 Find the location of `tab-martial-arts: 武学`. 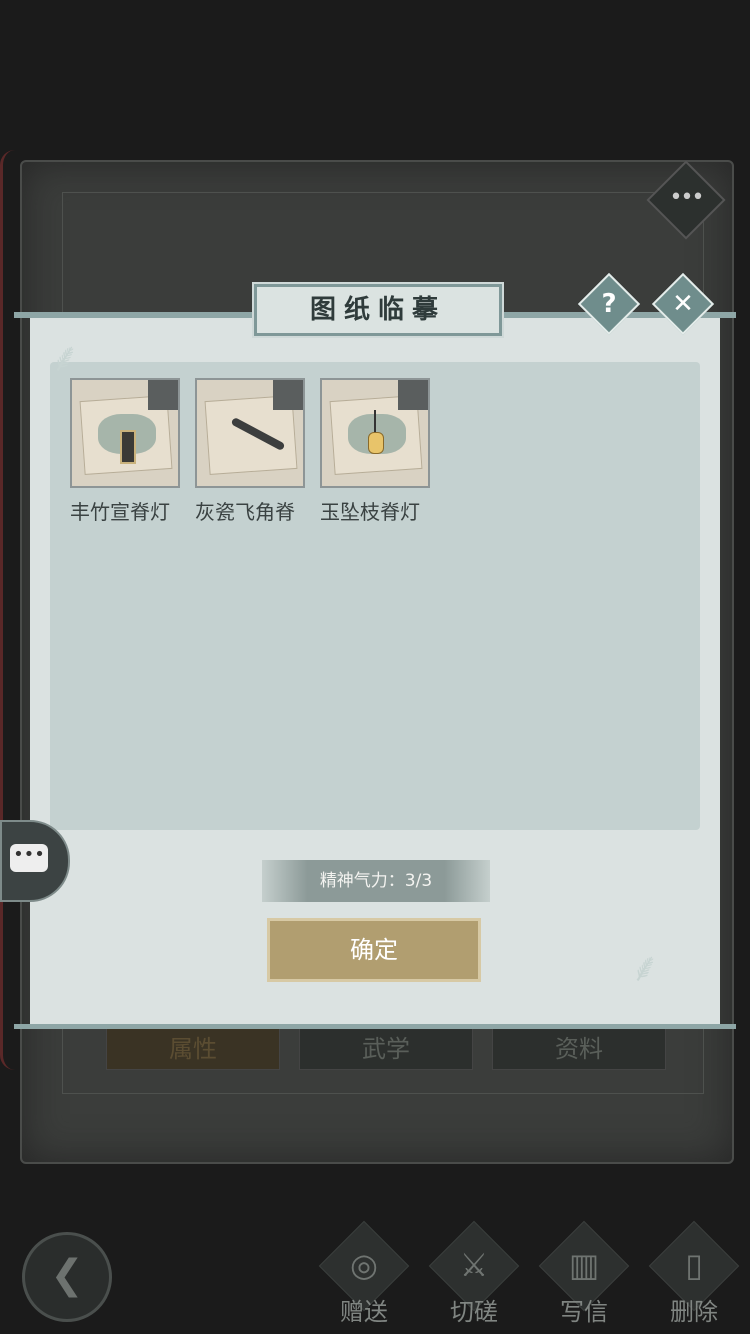

tab-martial-arts: 武学 is located at coordinates (386, 1049).